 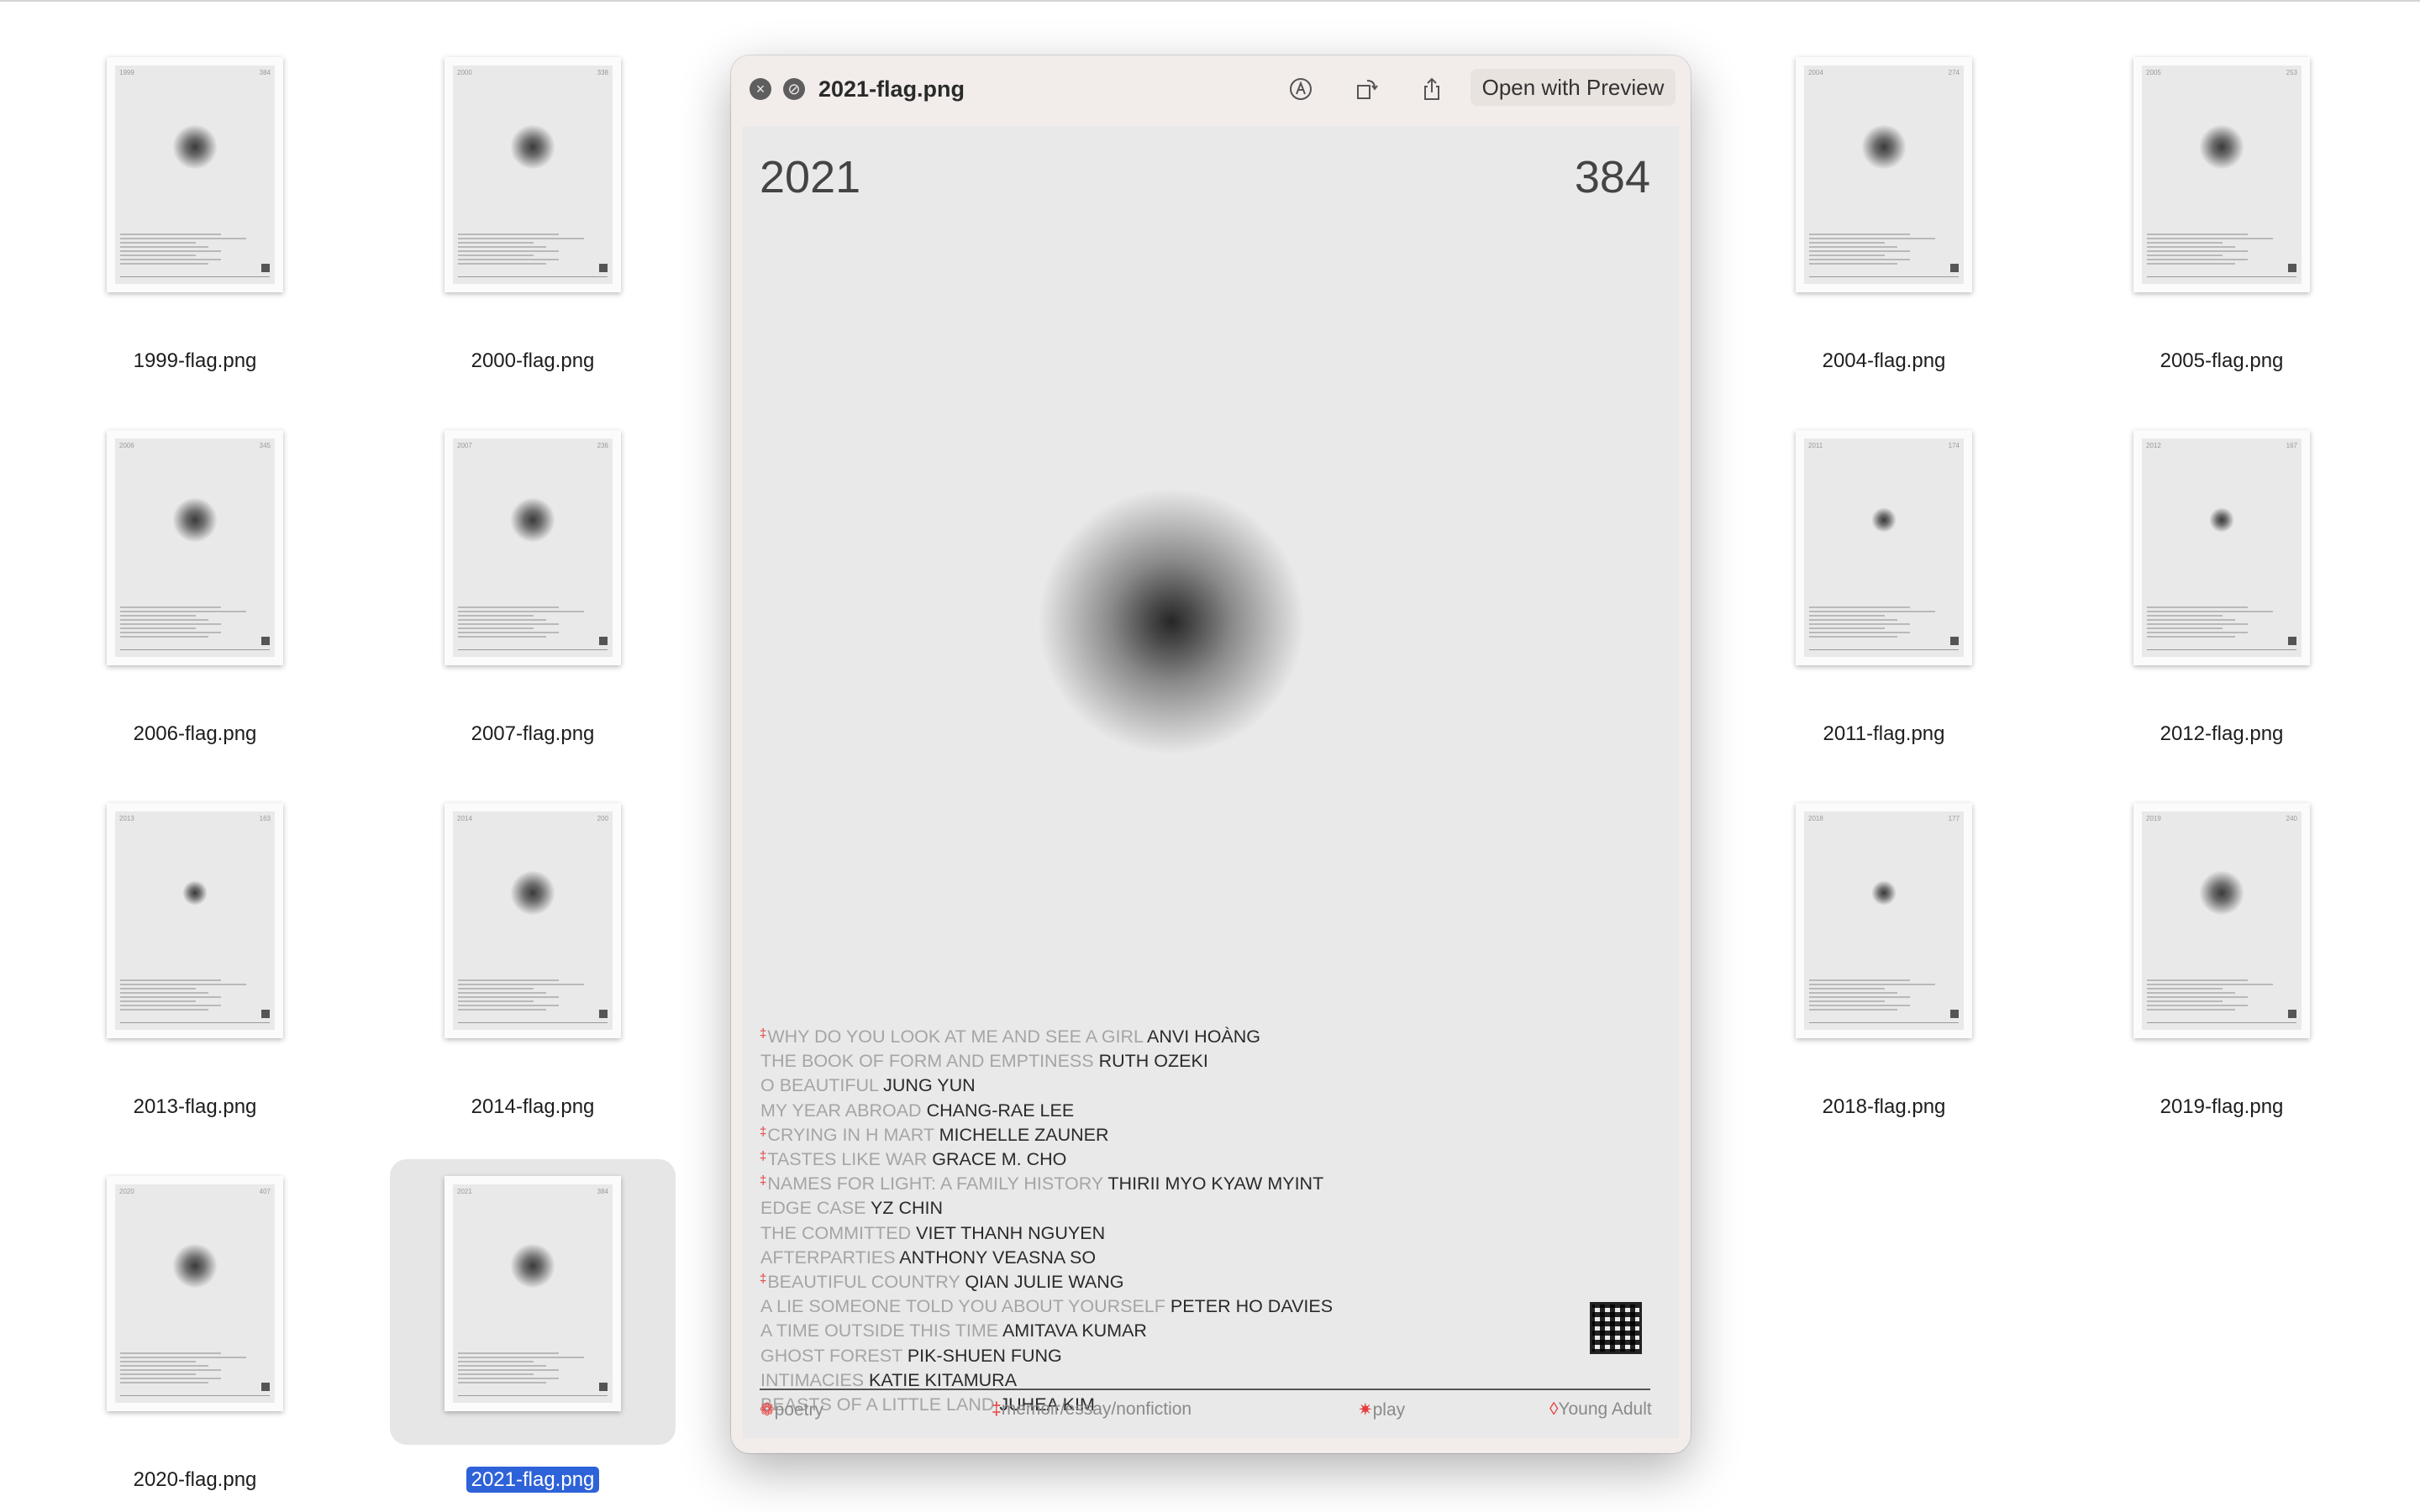 I want to click on share-icon, so click(x=1432, y=89).